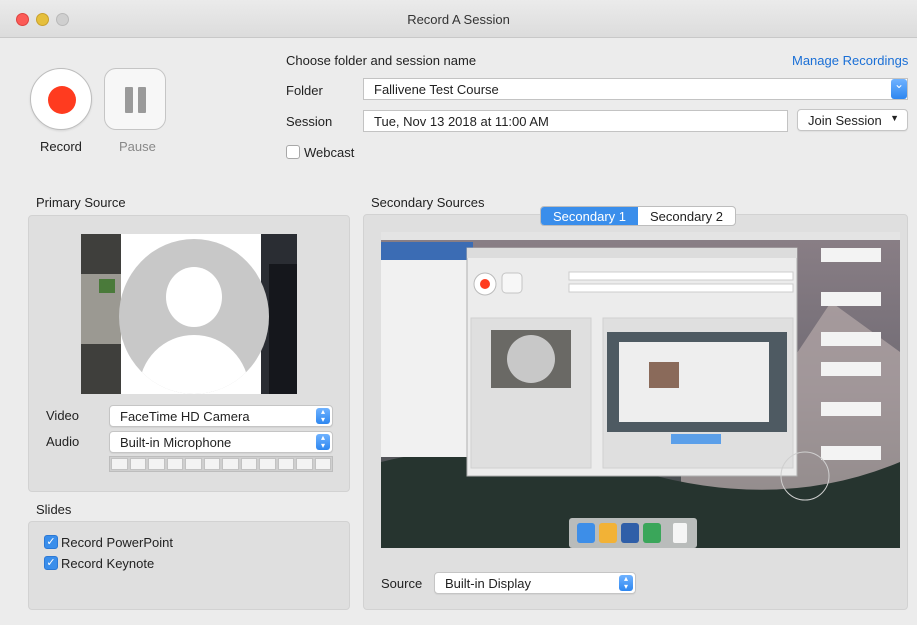 The width and height of the screenshot is (917, 625). I want to click on record-label: Record, so click(61, 146).